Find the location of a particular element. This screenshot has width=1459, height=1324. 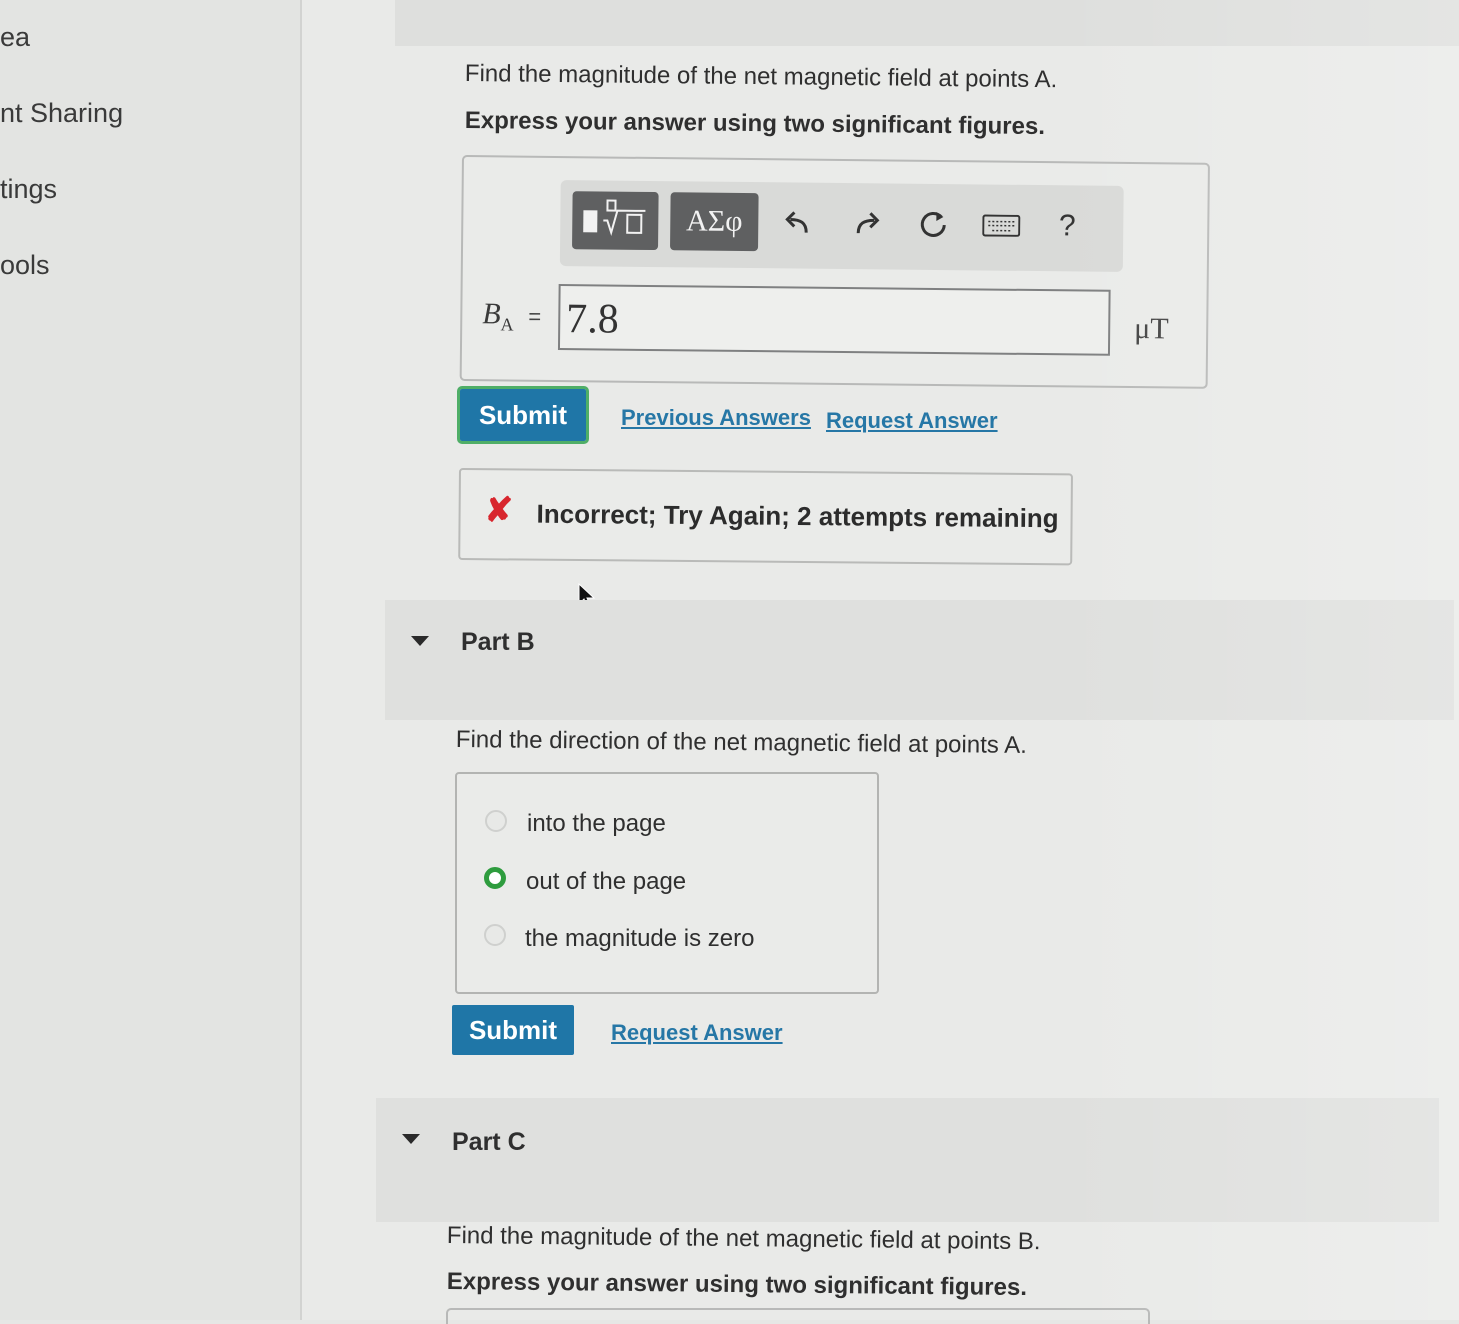

answer-box: ΑΣφ ? BA = 7.8 μT is located at coordinates (834, 272).